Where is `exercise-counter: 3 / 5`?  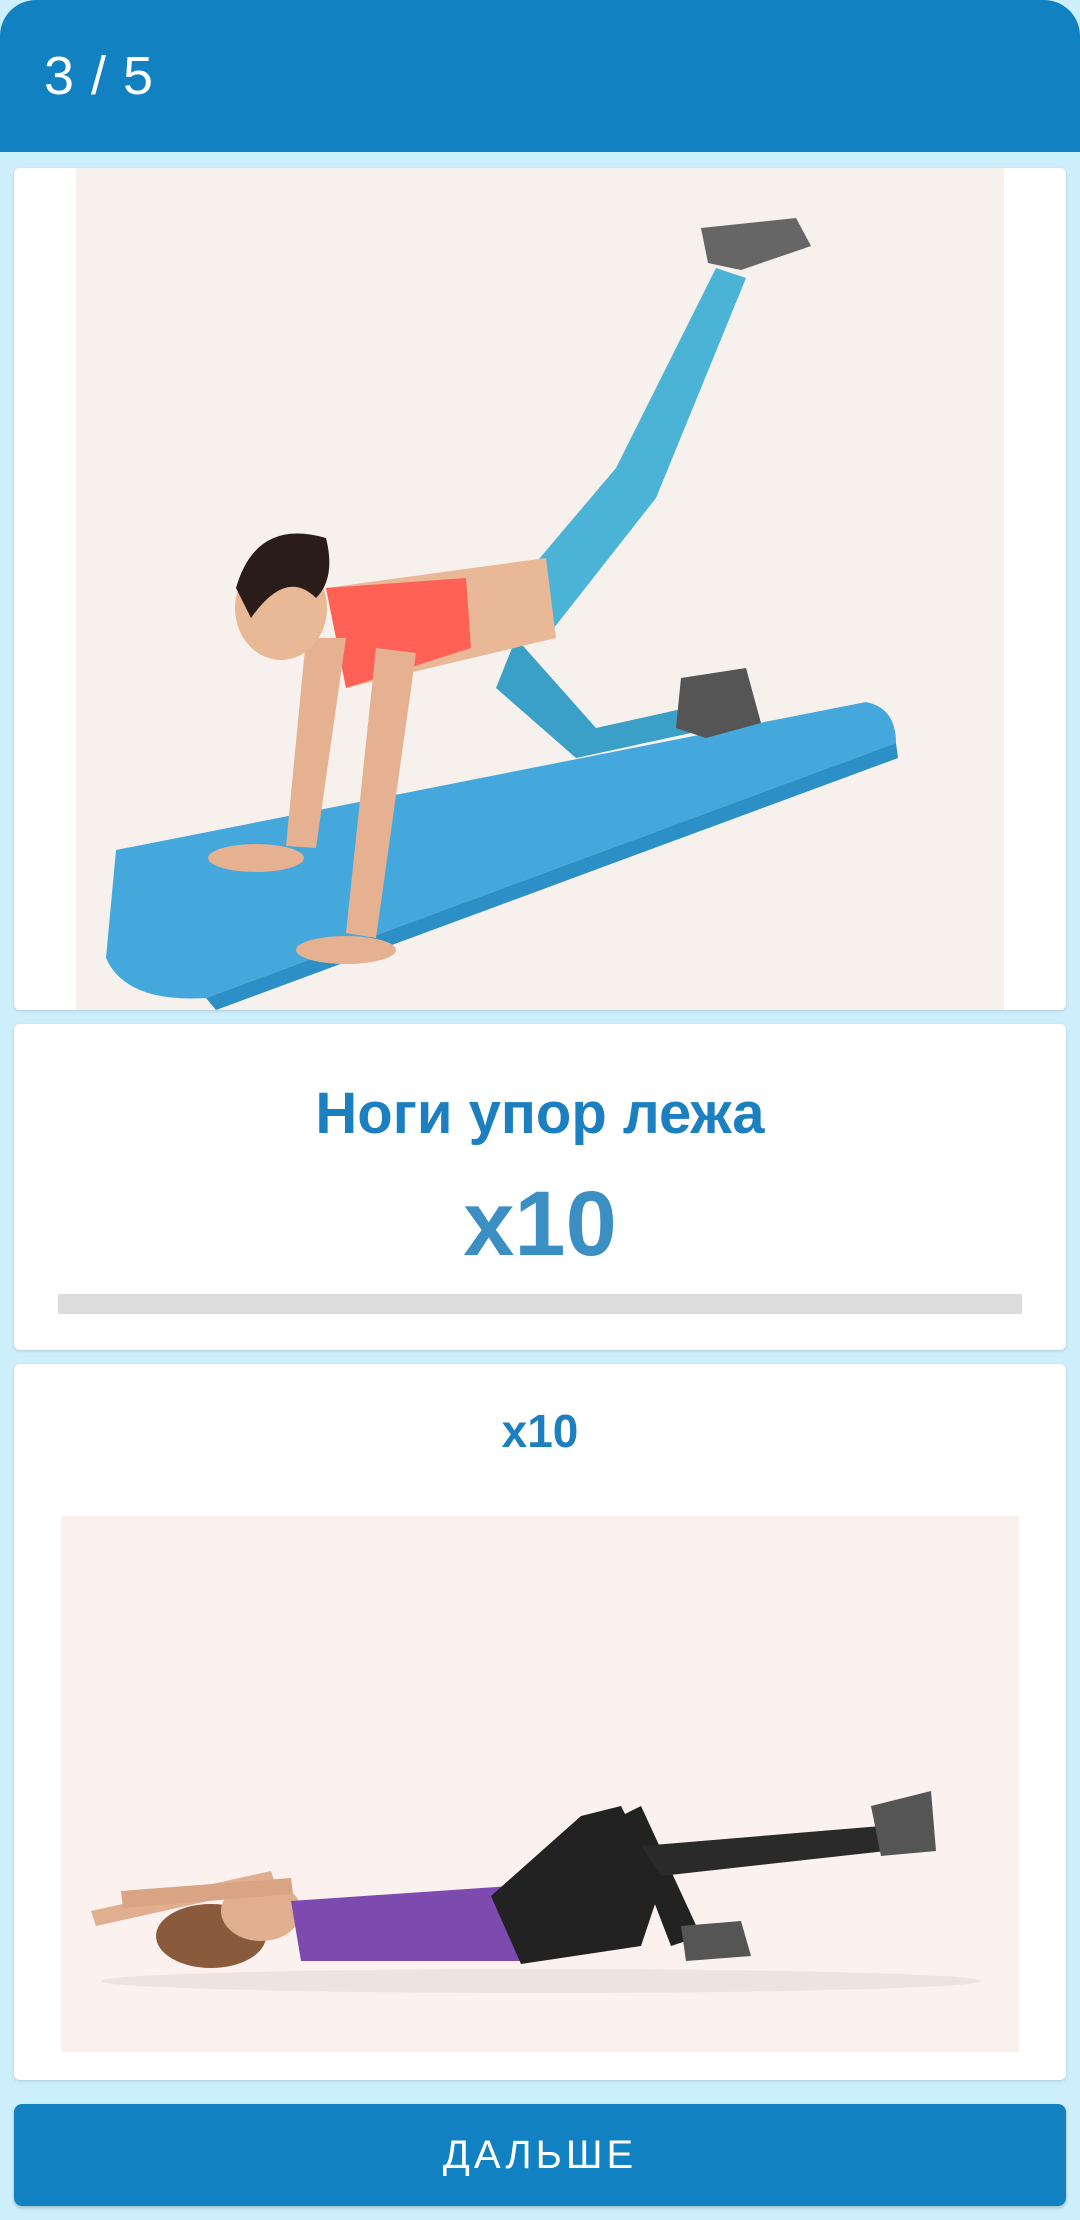 exercise-counter: 3 / 5 is located at coordinates (99, 76).